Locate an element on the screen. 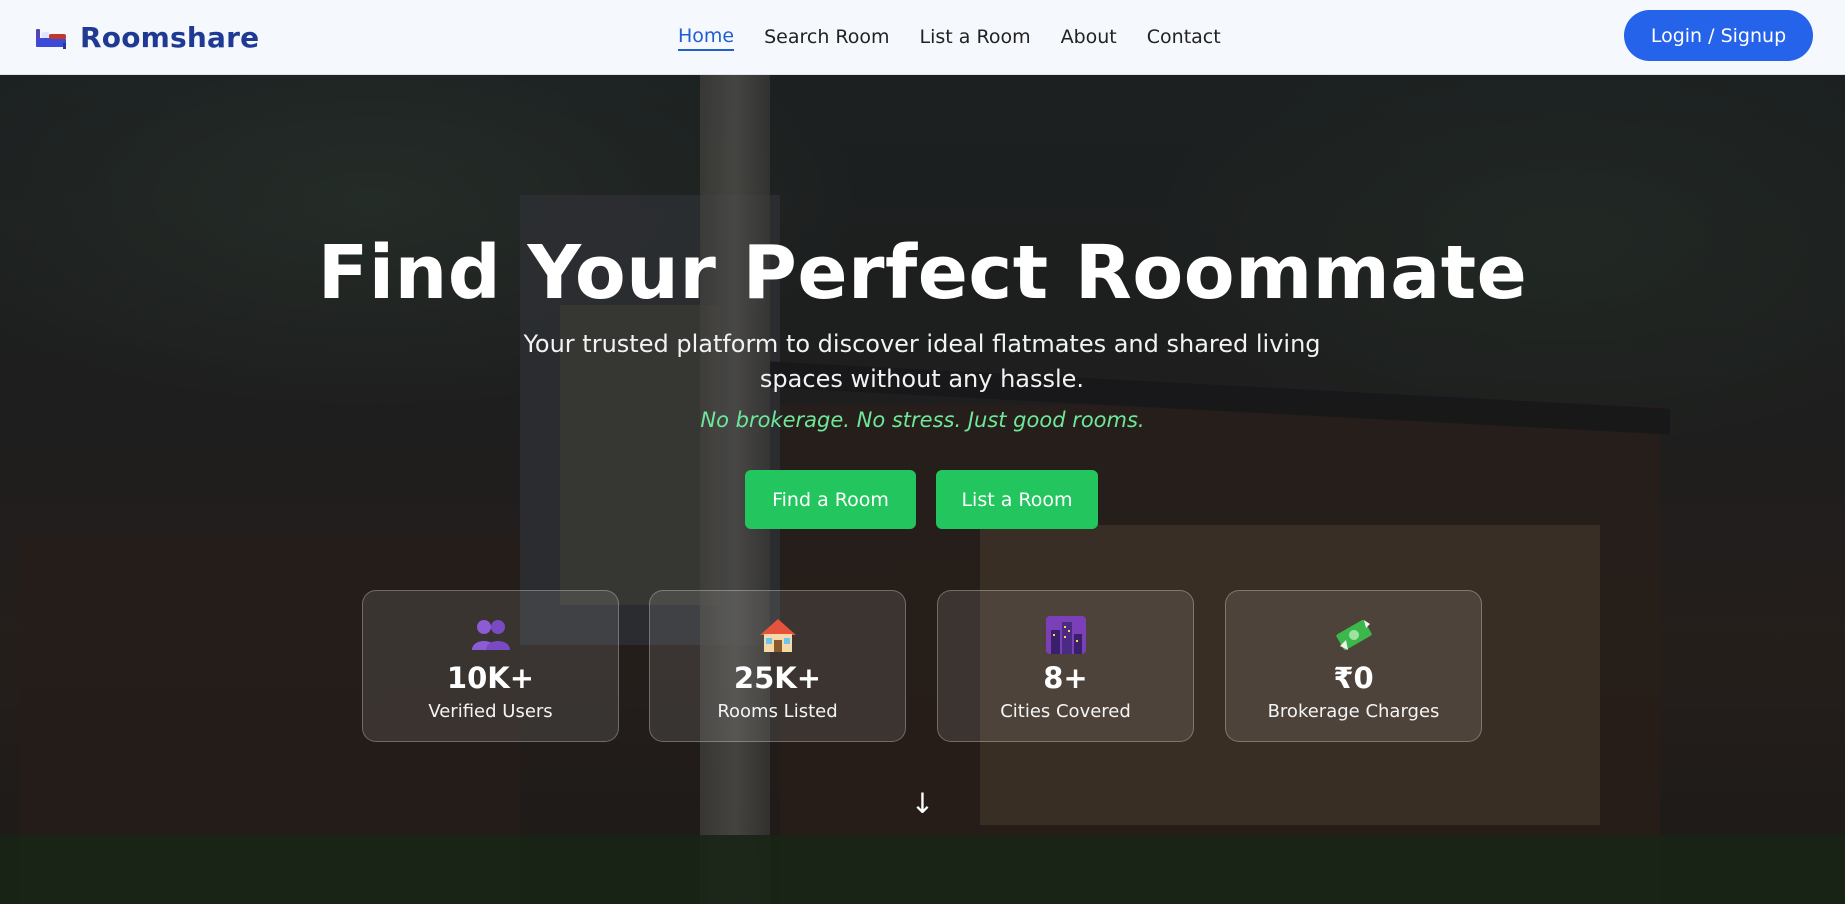 The width and height of the screenshot is (1845, 904). brand-name: Roomshare is located at coordinates (170, 37).